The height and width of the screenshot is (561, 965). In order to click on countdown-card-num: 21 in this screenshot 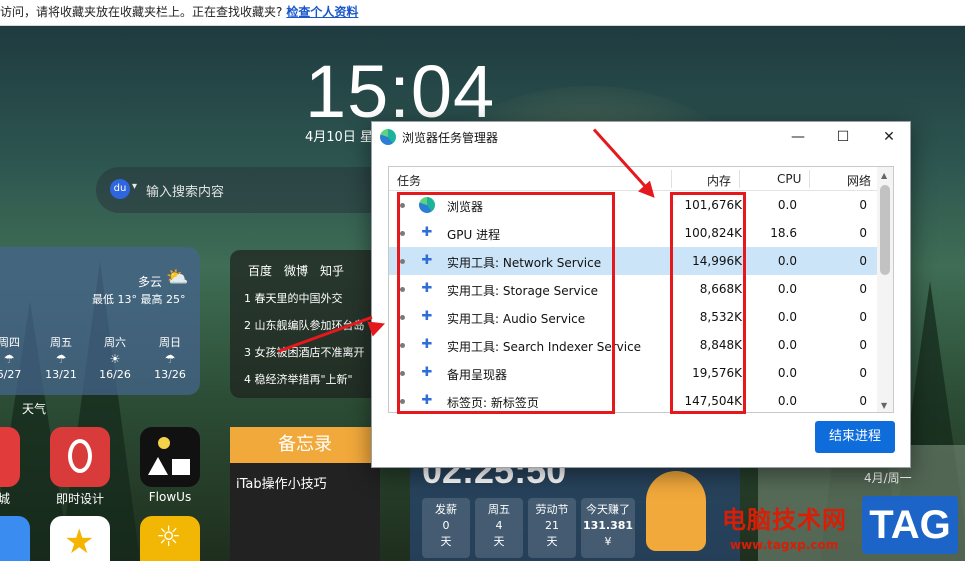, I will do `click(552, 525)`.